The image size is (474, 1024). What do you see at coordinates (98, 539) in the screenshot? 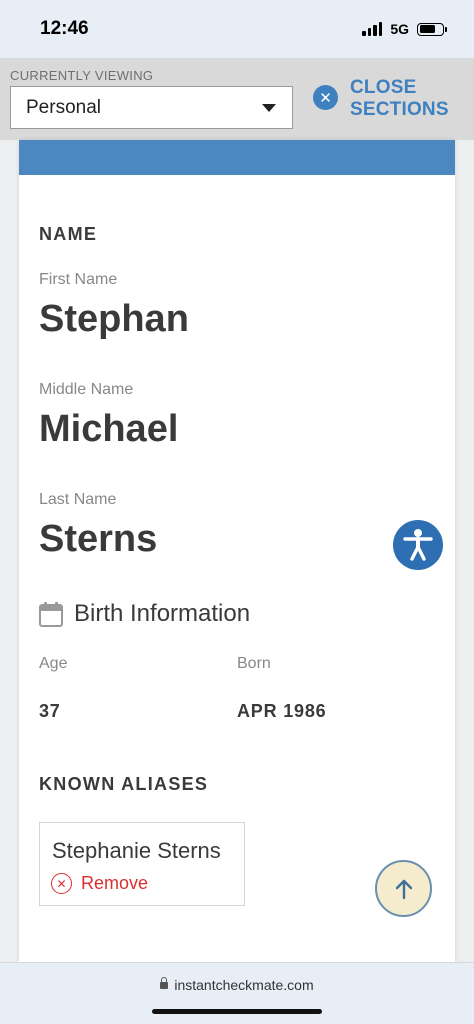
I see `last-name-value: Sterns` at bounding box center [98, 539].